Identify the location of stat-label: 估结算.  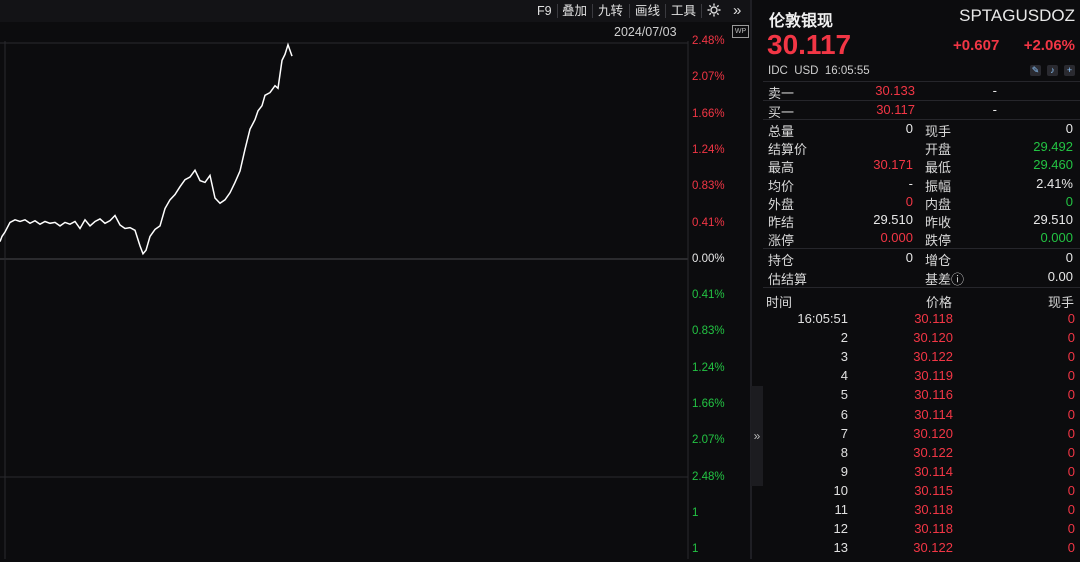
(788, 279).